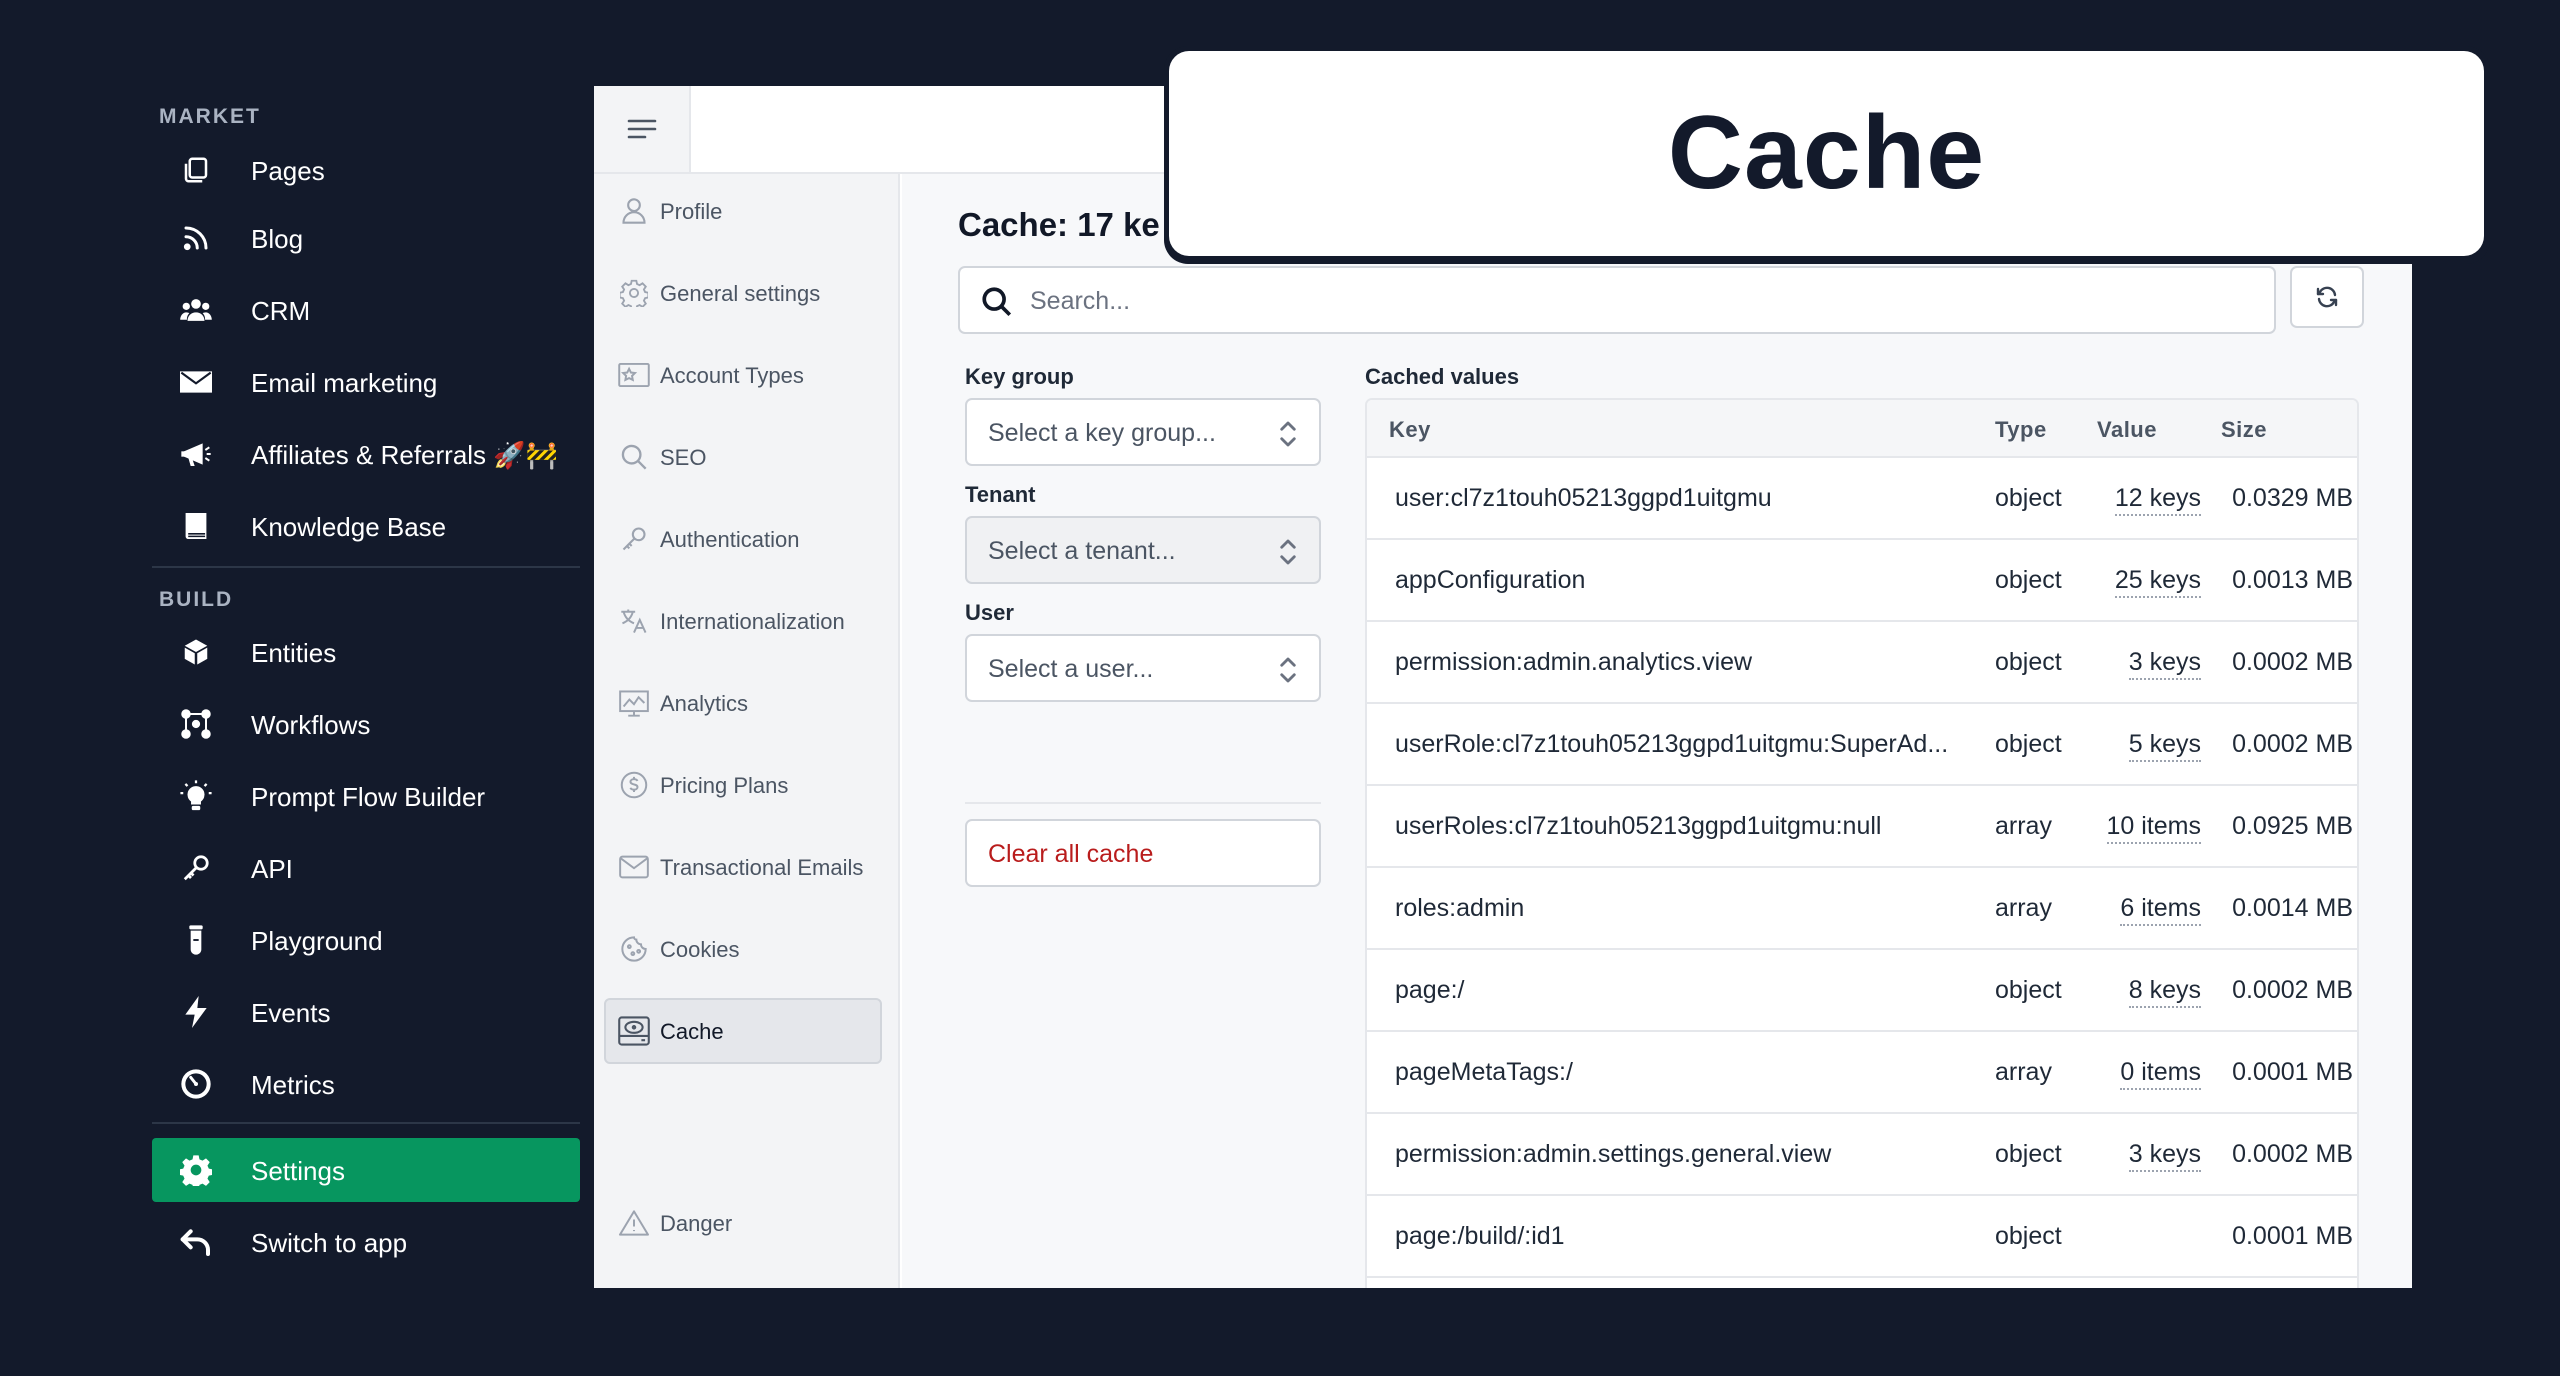 The height and width of the screenshot is (1376, 2560). Describe the element at coordinates (730, 539) in the screenshot. I see `nav-item-label: Authentication` at that location.